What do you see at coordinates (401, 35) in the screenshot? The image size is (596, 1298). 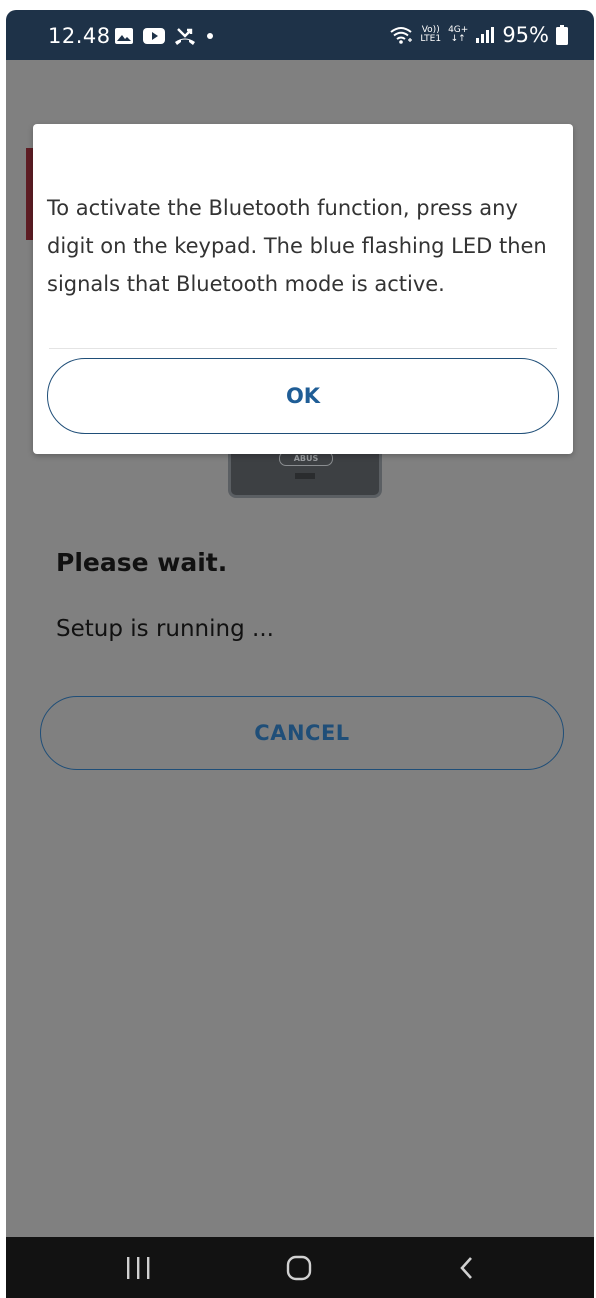 I see `wifi-icon` at bounding box center [401, 35].